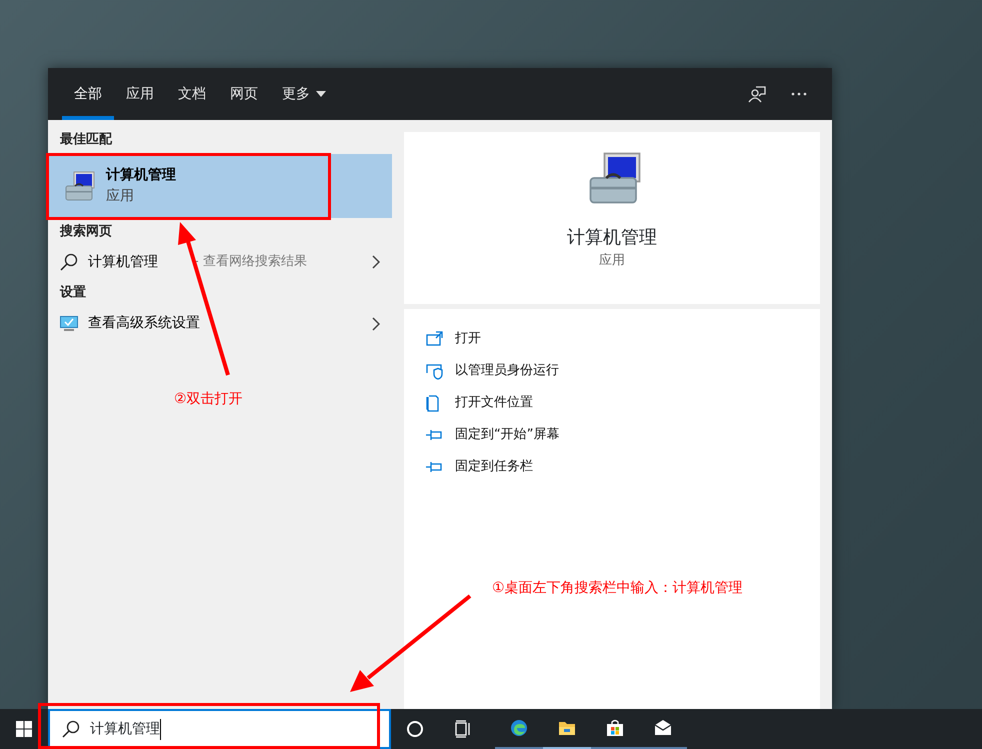 The height and width of the screenshot is (749, 982). Describe the element at coordinates (304, 94) in the screenshot. I see `tab: 更多` at that location.